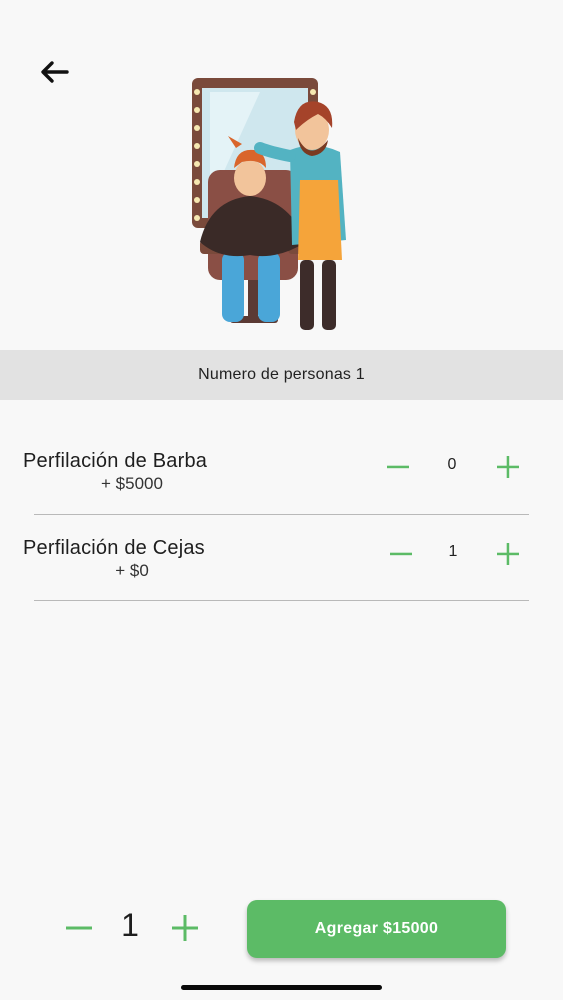 The height and width of the screenshot is (1000, 563). I want to click on service-quantity: 1, so click(453, 551).